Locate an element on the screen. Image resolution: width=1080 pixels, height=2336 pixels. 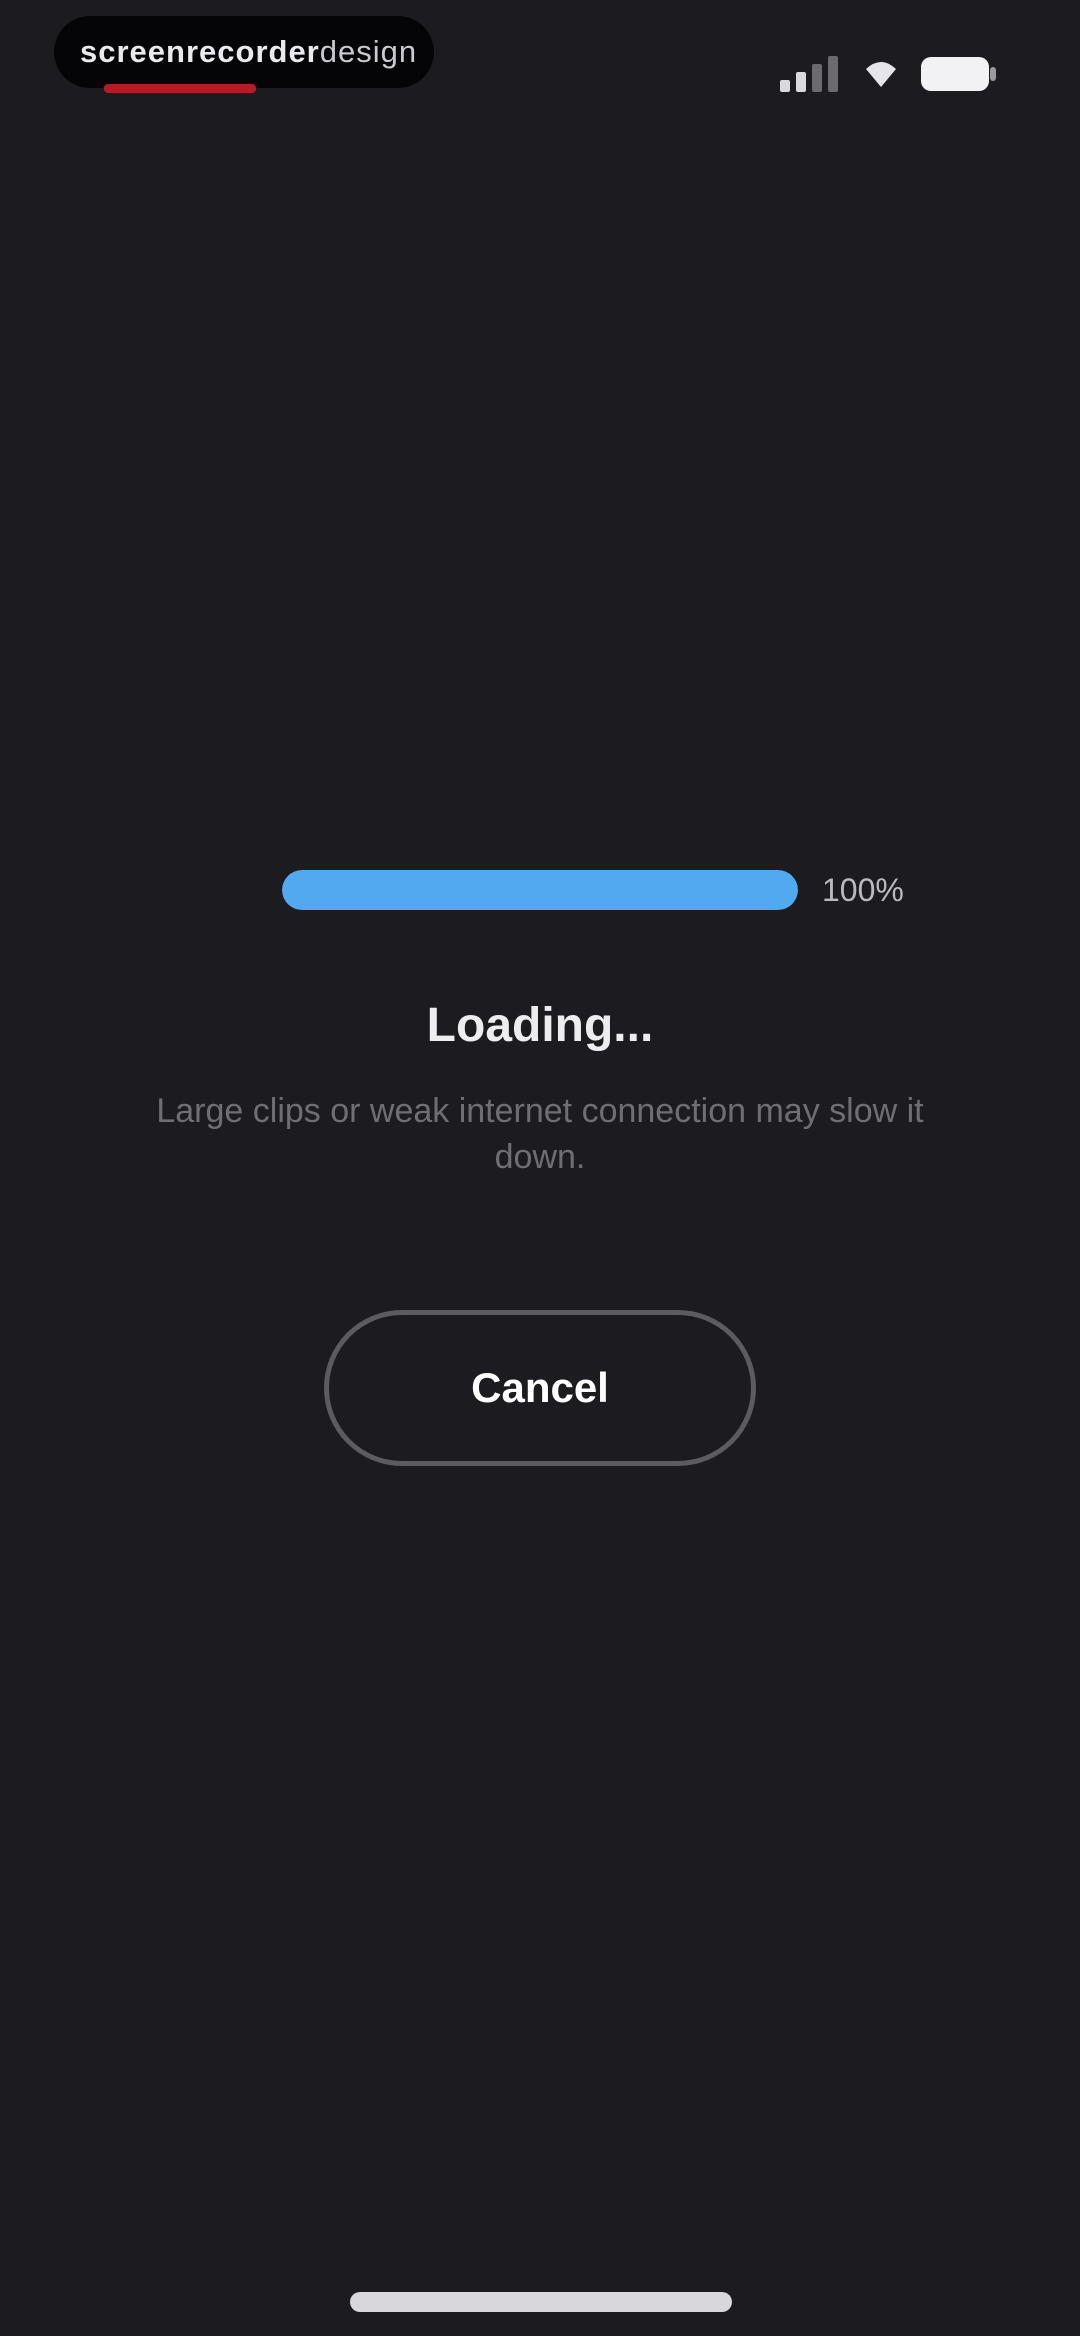
cancel-button: Cancel is located at coordinates (540, 1388).